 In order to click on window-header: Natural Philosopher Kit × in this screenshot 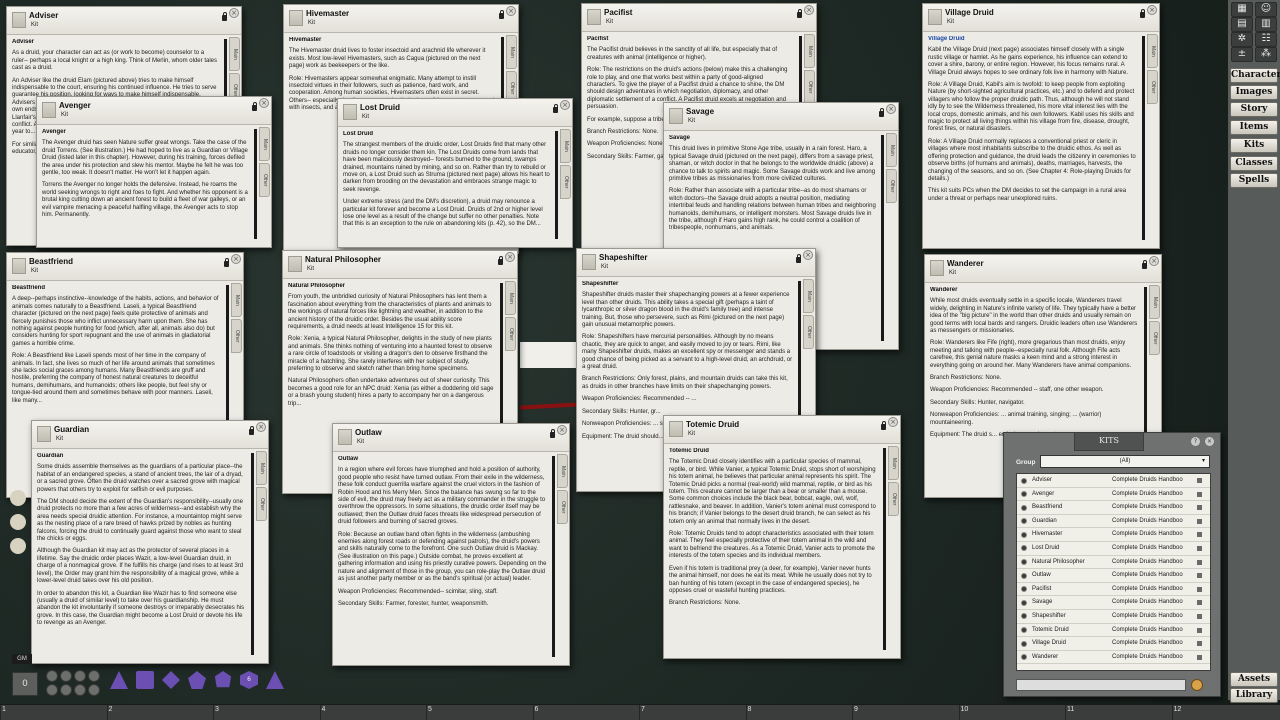, I will do `click(400, 265)`.